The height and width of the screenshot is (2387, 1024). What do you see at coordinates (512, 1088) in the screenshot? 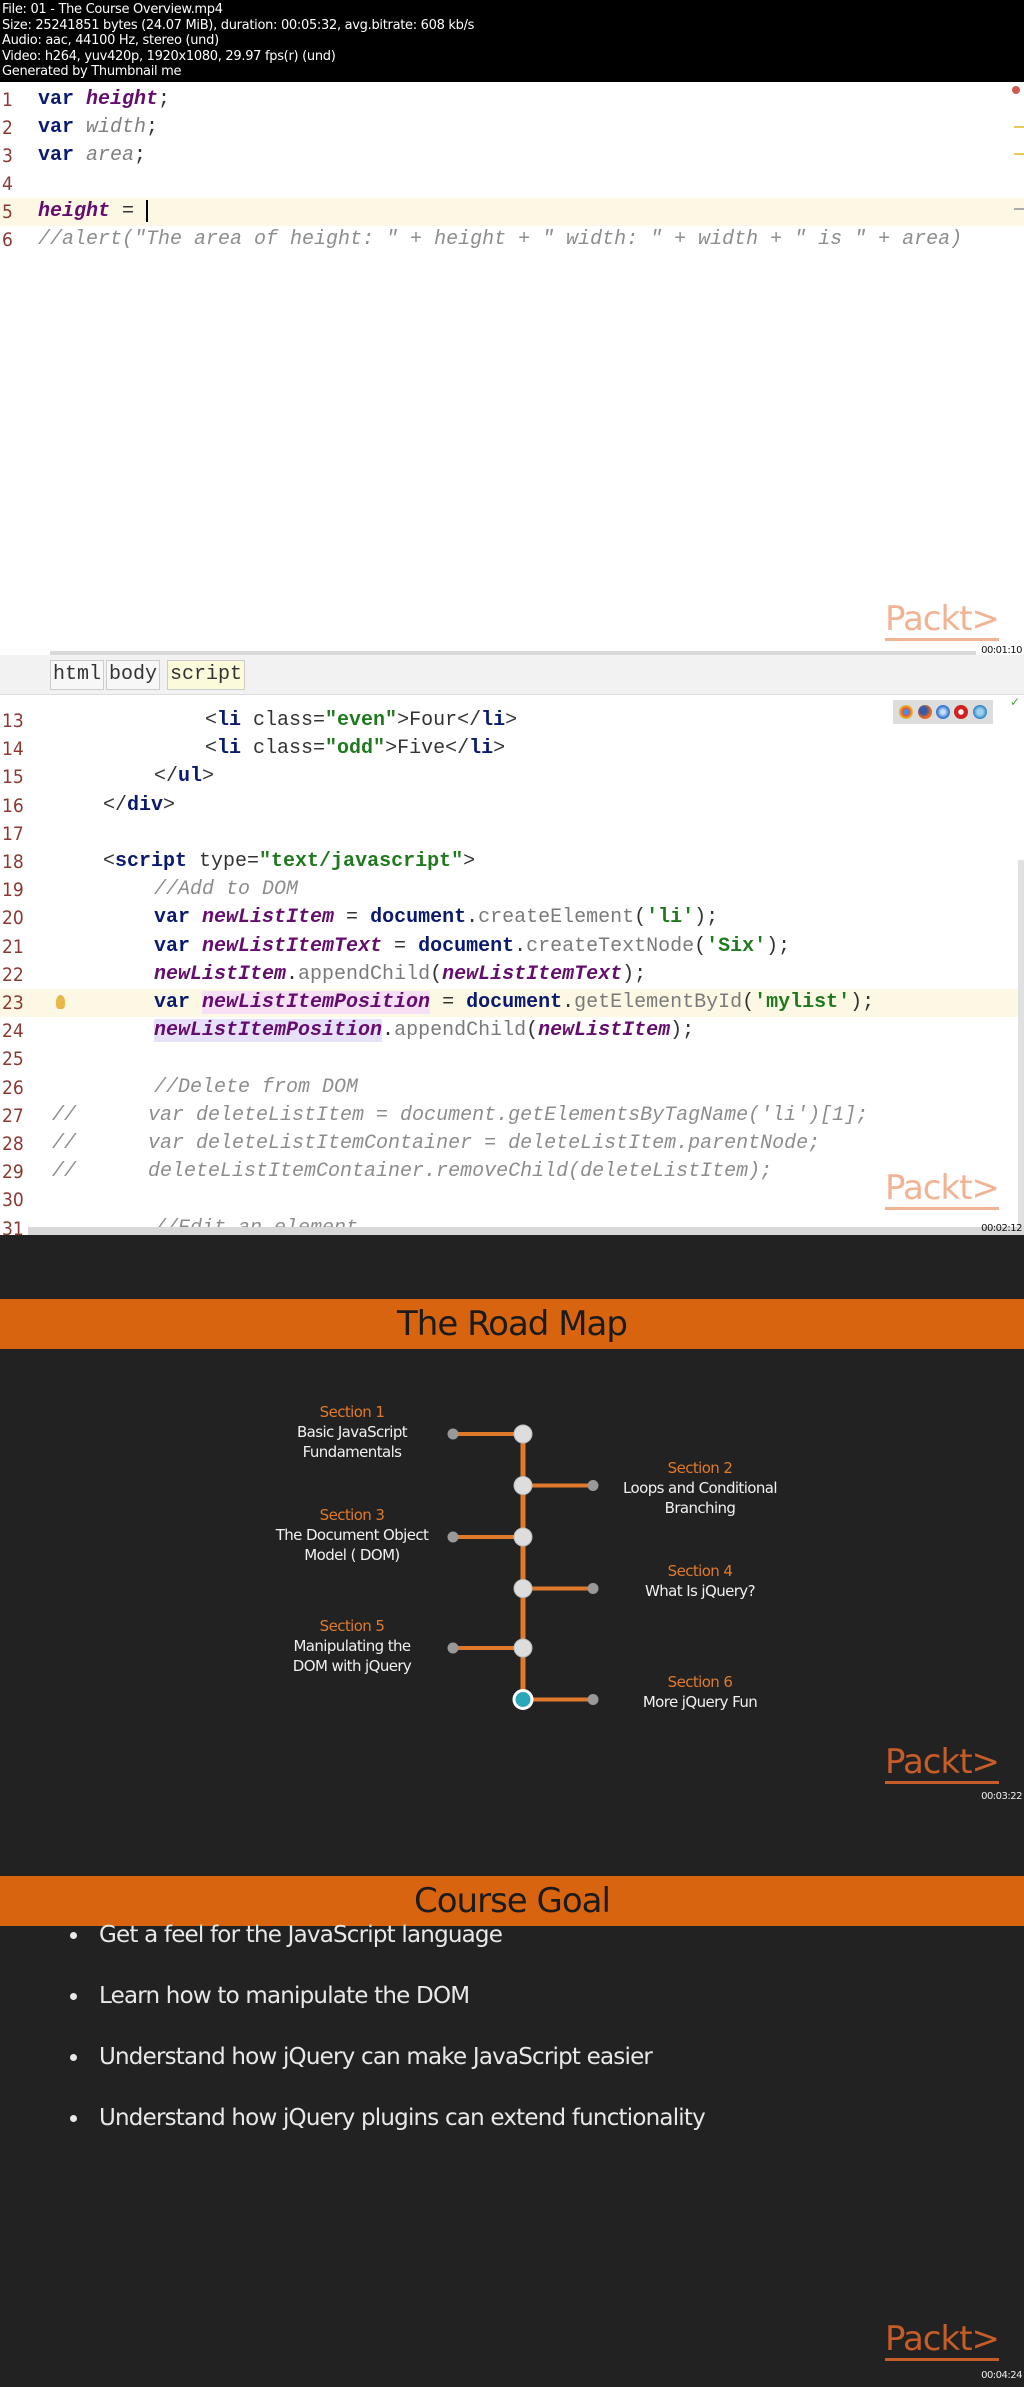
I see `code-line: 26 //Delete from DOM` at bounding box center [512, 1088].